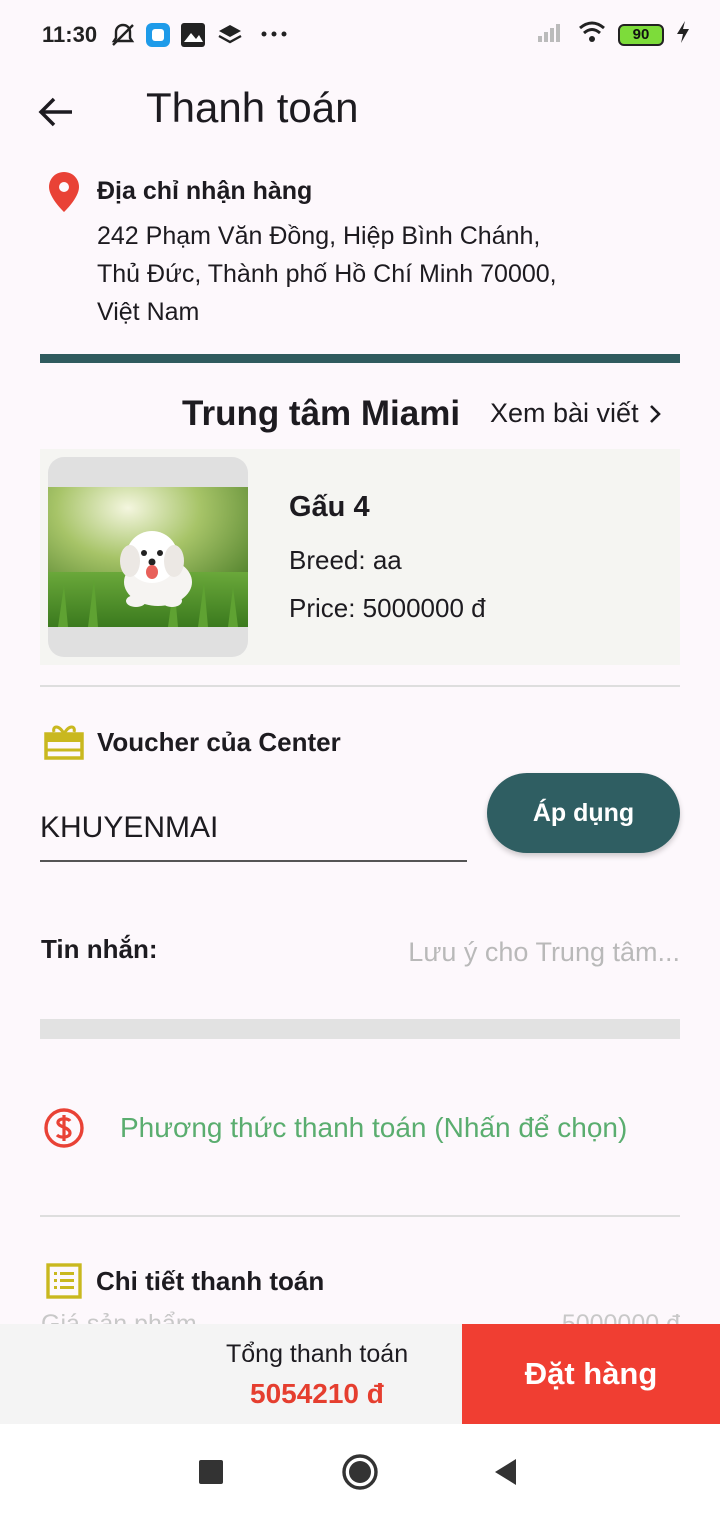 The width and height of the screenshot is (720, 1520). I want to click on product-card: Gấu 4 Breed: aa Price: 5000000 đ, so click(360, 557).